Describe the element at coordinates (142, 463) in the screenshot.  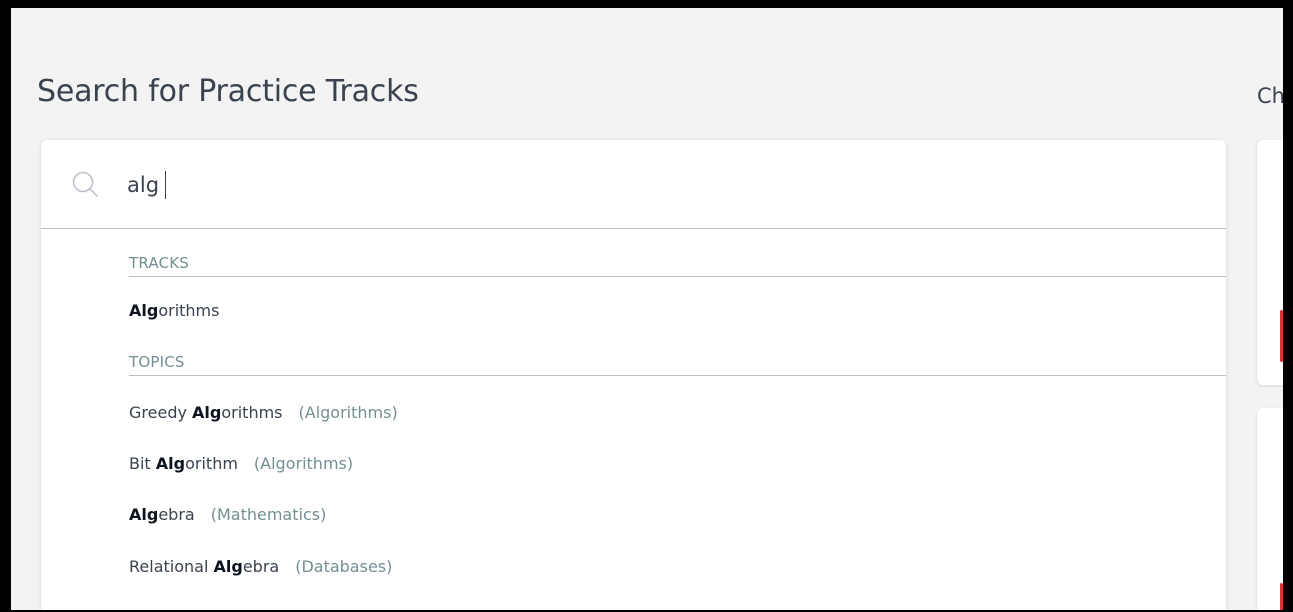
I see `suggestion-prefix: Bit` at that location.